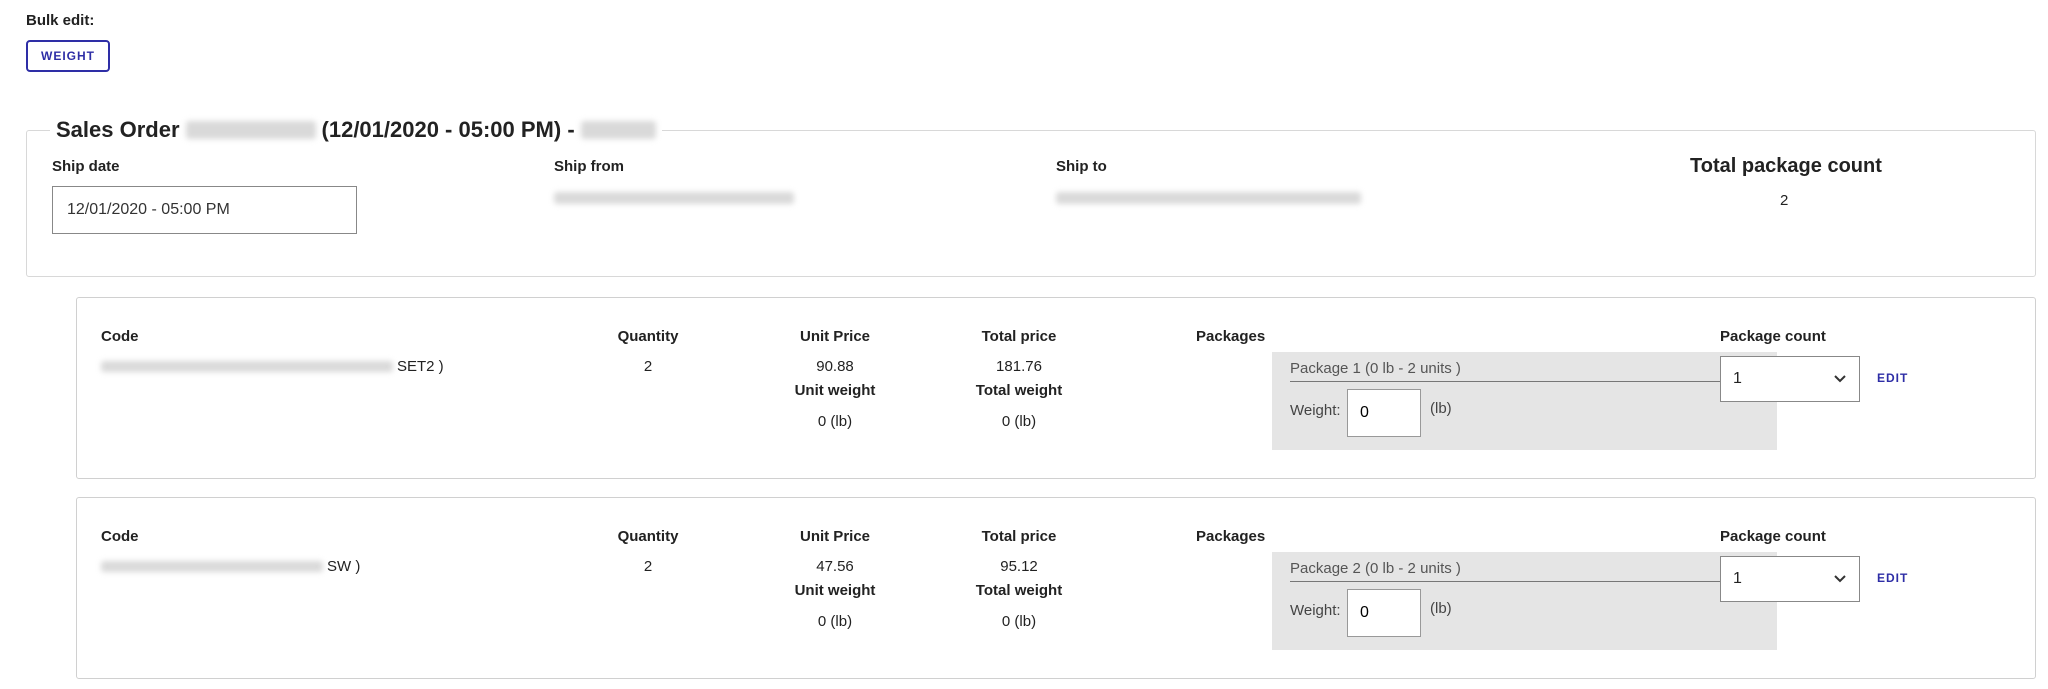  I want to click on package-panel: Package 2 (0 lb - 2 units ) Weight: (lb), so click(1524, 601).